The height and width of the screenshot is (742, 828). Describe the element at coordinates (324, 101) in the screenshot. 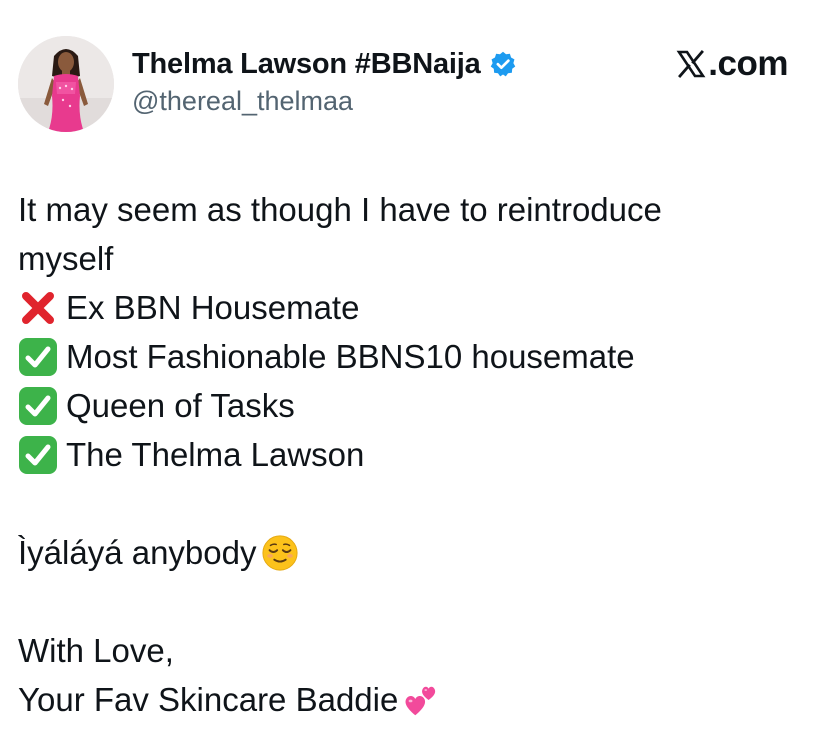

I see `author-handle: @thereal_thelmaa` at that location.